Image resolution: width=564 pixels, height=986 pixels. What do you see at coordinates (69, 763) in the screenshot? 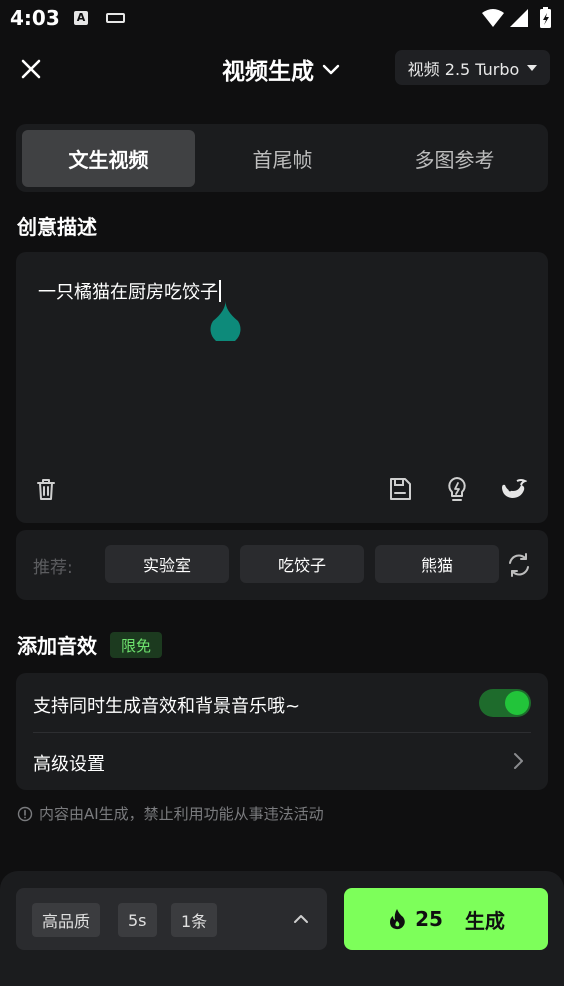
I see `advanced-settings-label: 高级设置` at bounding box center [69, 763].